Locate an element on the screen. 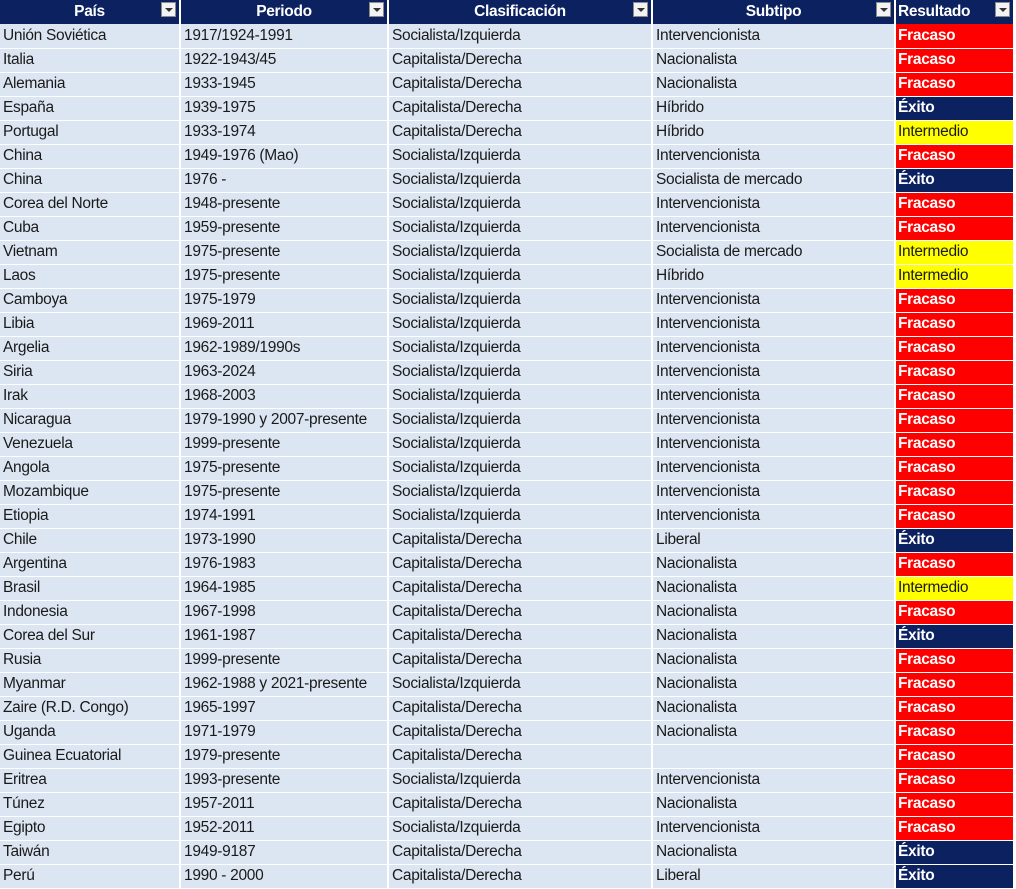  cell-periodo: 1976-1983 is located at coordinates (284, 564).